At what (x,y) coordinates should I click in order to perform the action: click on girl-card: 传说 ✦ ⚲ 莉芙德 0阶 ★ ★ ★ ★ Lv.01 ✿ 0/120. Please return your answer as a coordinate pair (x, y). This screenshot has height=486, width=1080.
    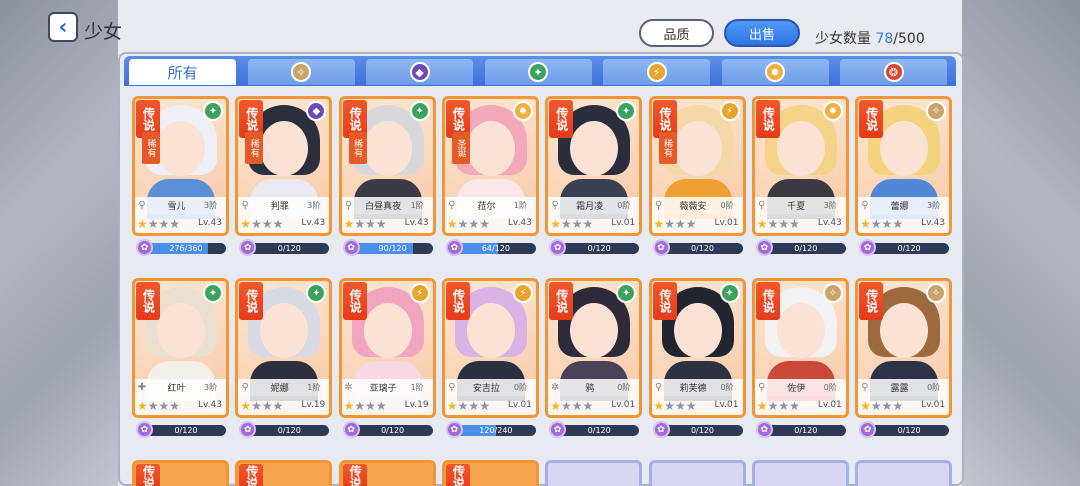
    Looking at the image, I should click on (697, 361).